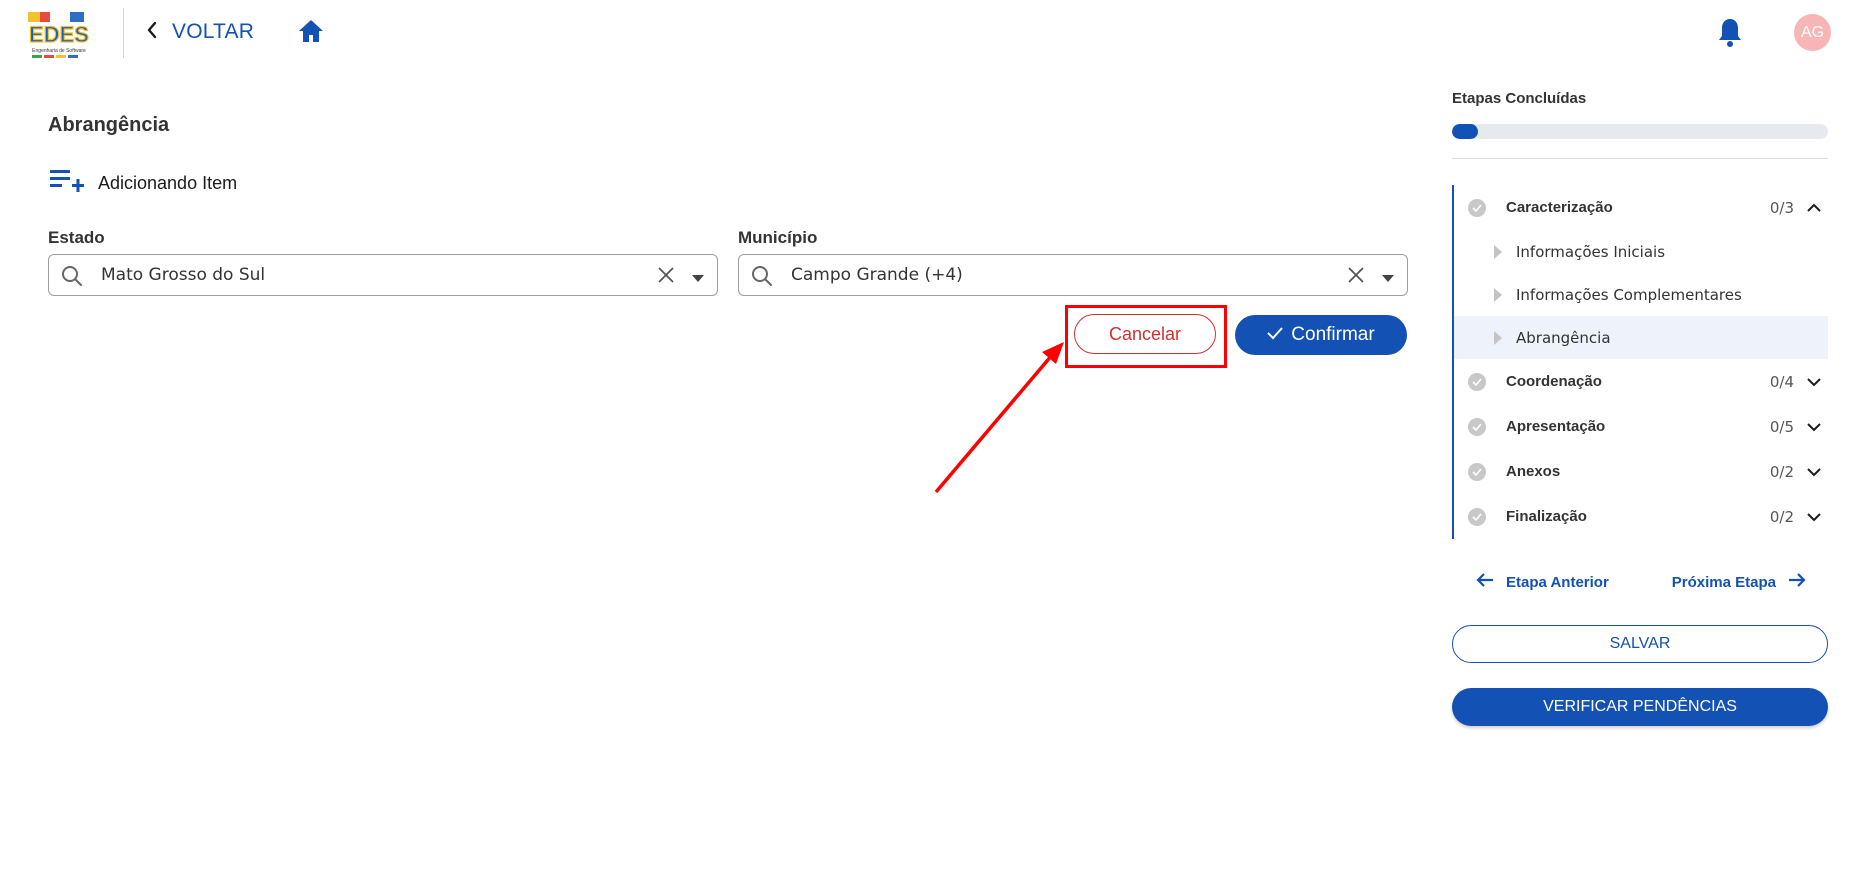  What do you see at coordinates (123, 33) in the screenshot?
I see `header-divider` at bounding box center [123, 33].